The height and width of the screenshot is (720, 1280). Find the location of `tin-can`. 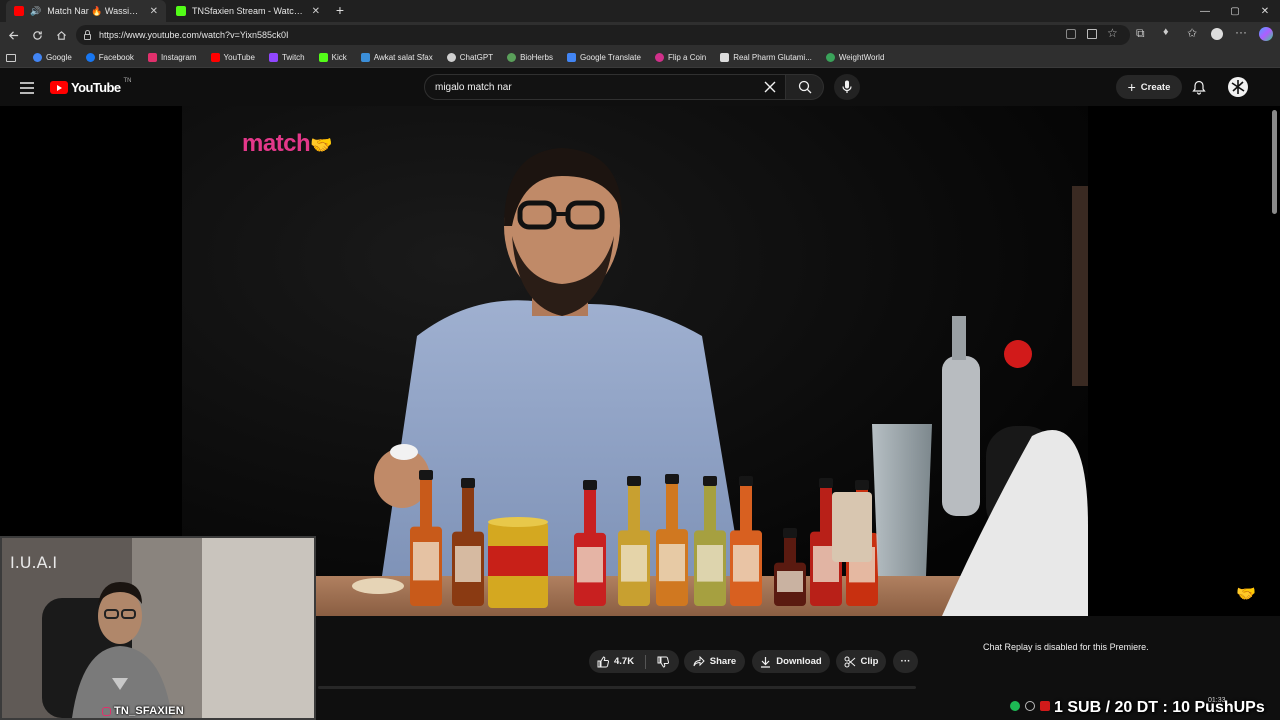

tin-can is located at coordinates (518, 562).